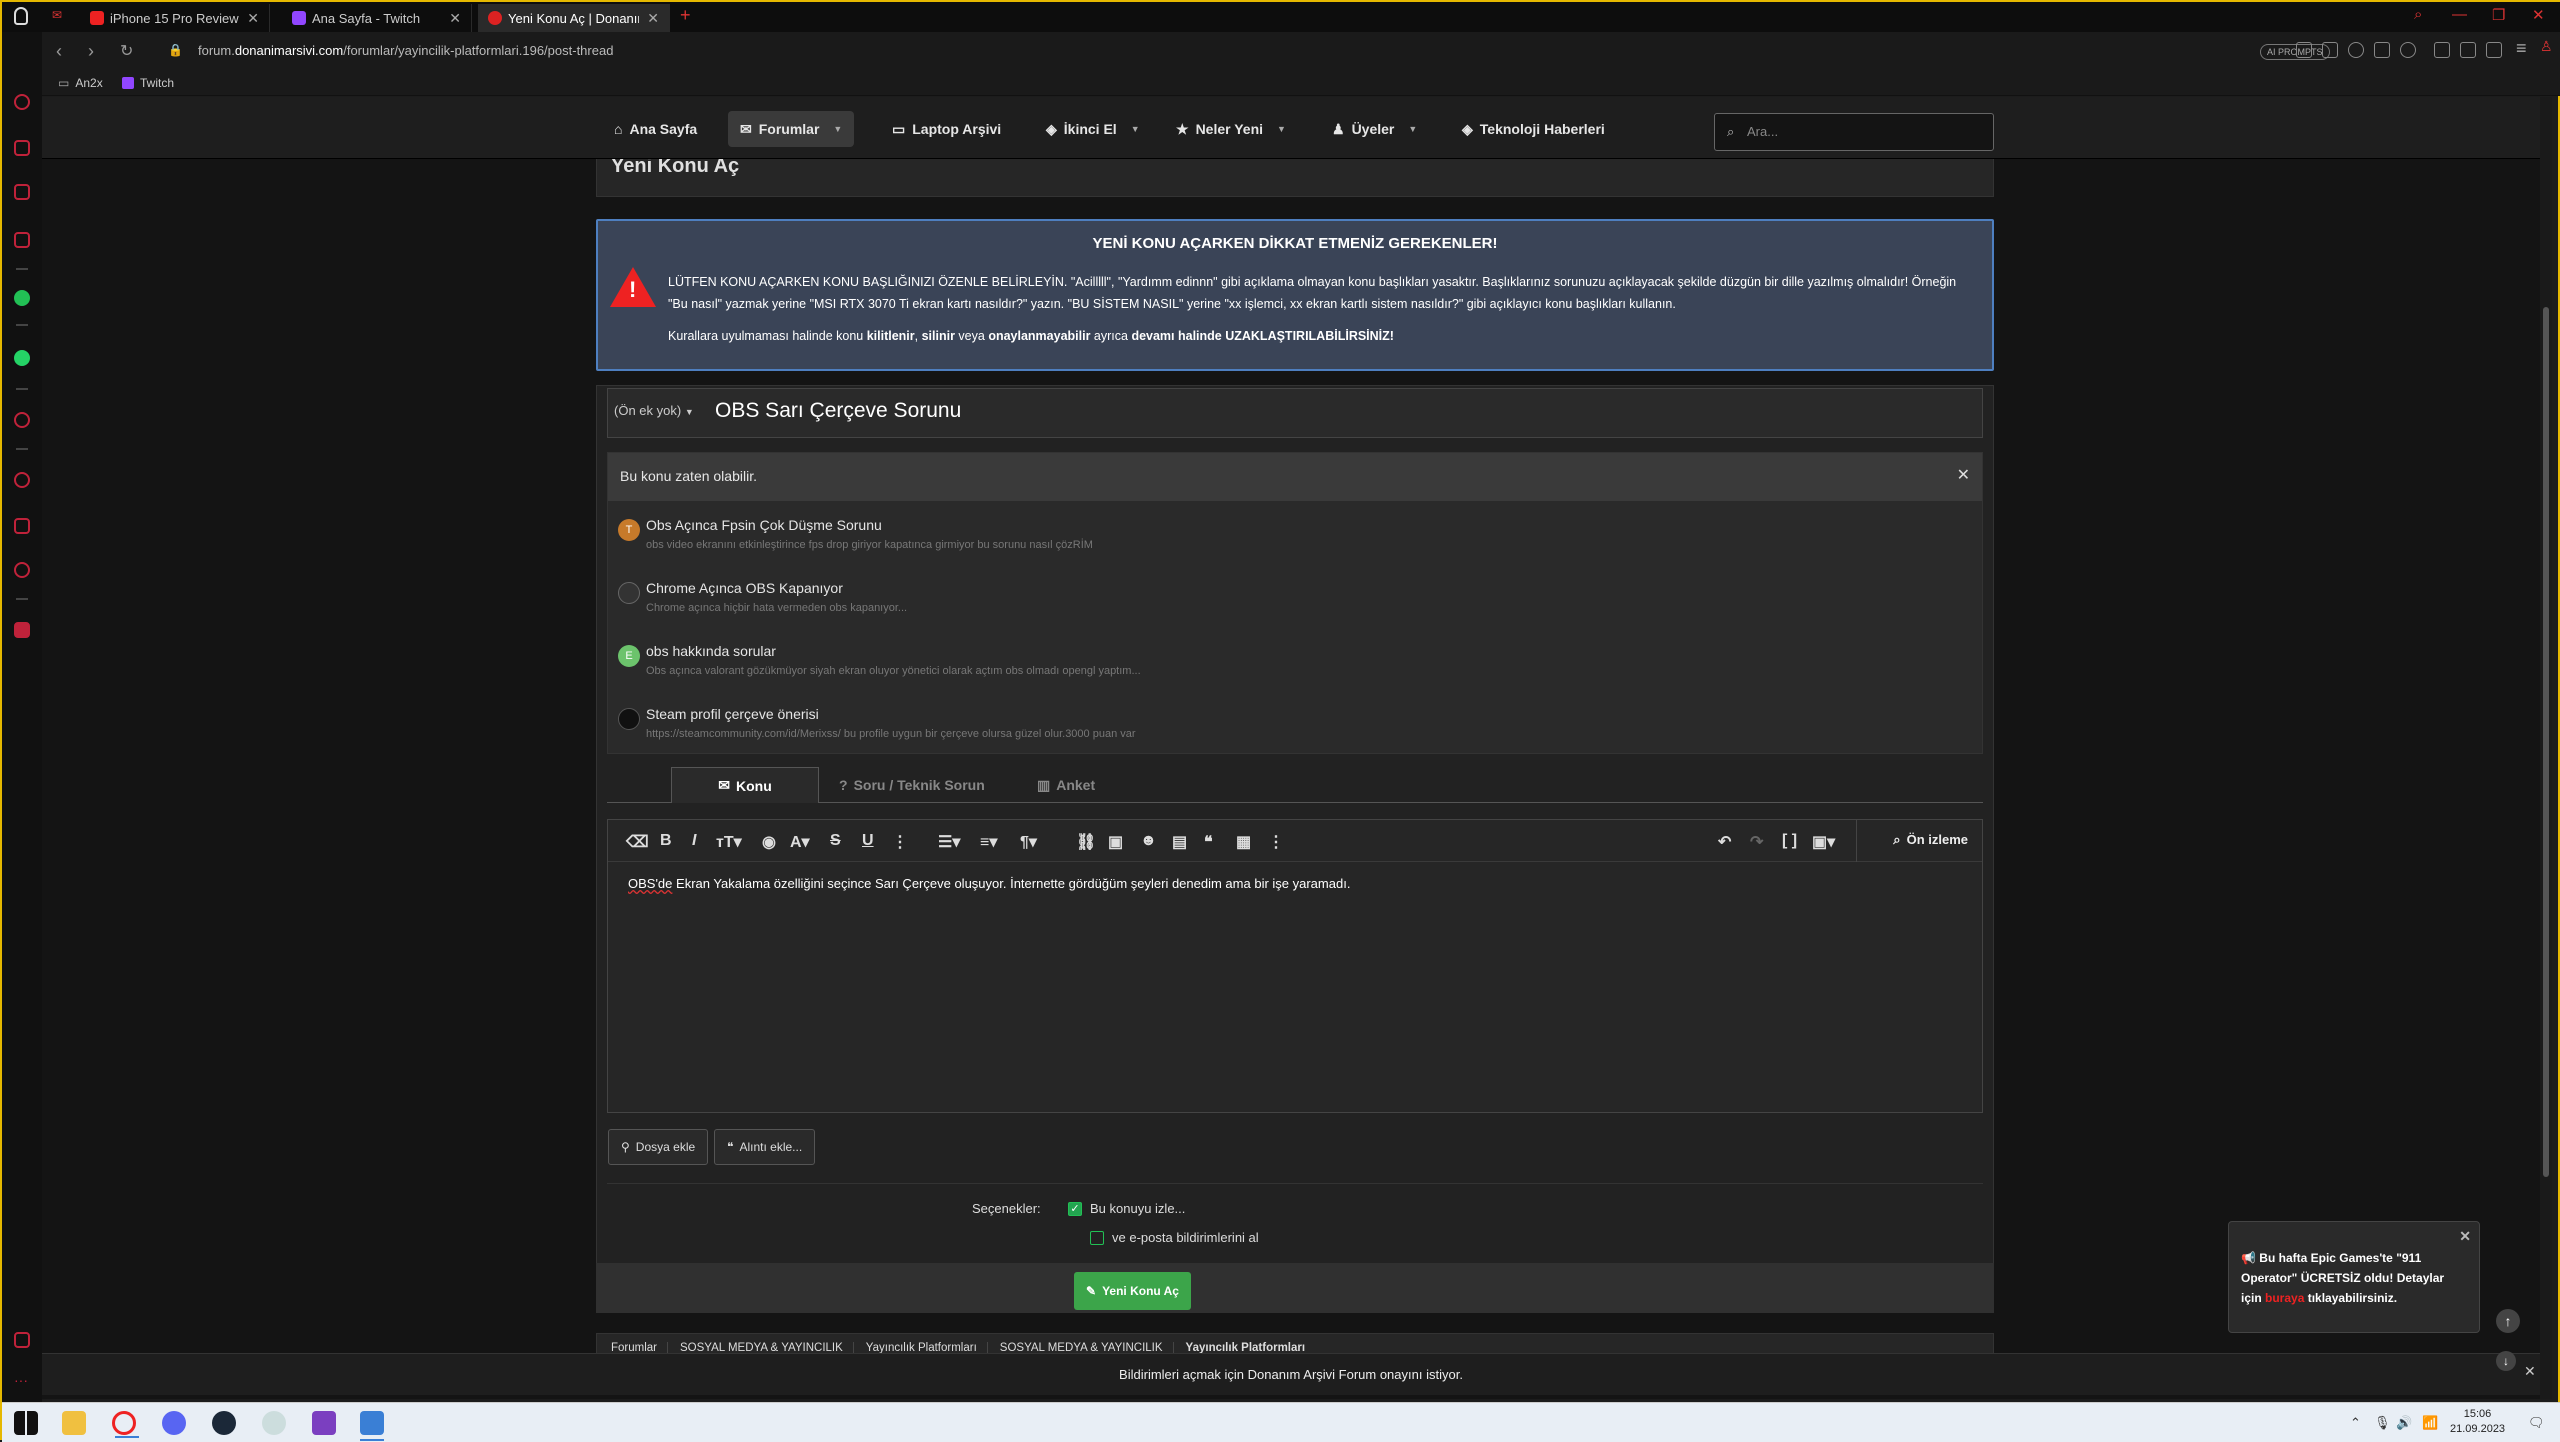 The width and height of the screenshot is (2560, 1442). What do you see at coordinates (2382, 50) in the screenshot?
I see `play-icon` at bounding box center [2382, 50].